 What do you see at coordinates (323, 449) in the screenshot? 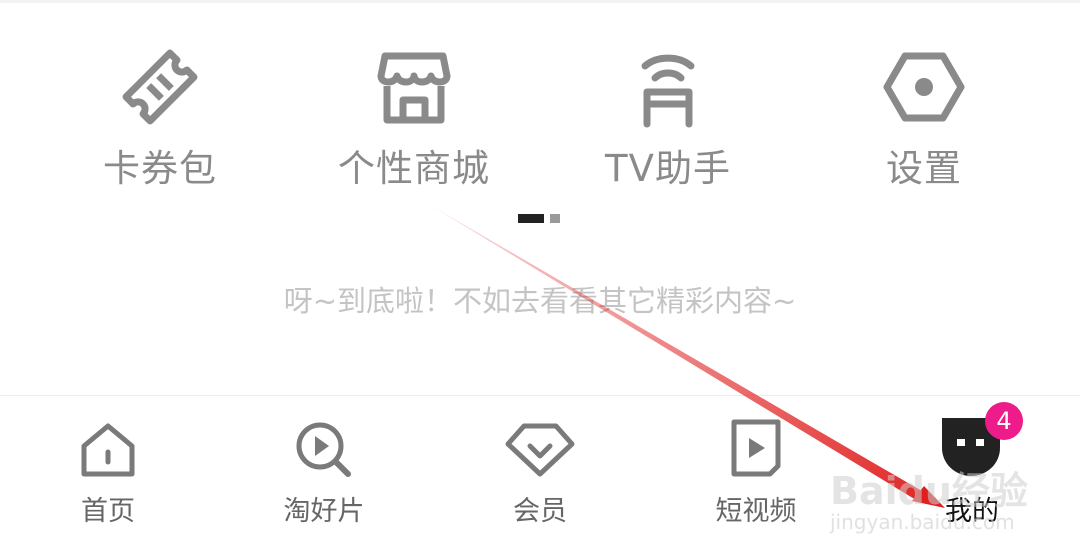
I see `search-play-icon` at bounding box center [323, 449].